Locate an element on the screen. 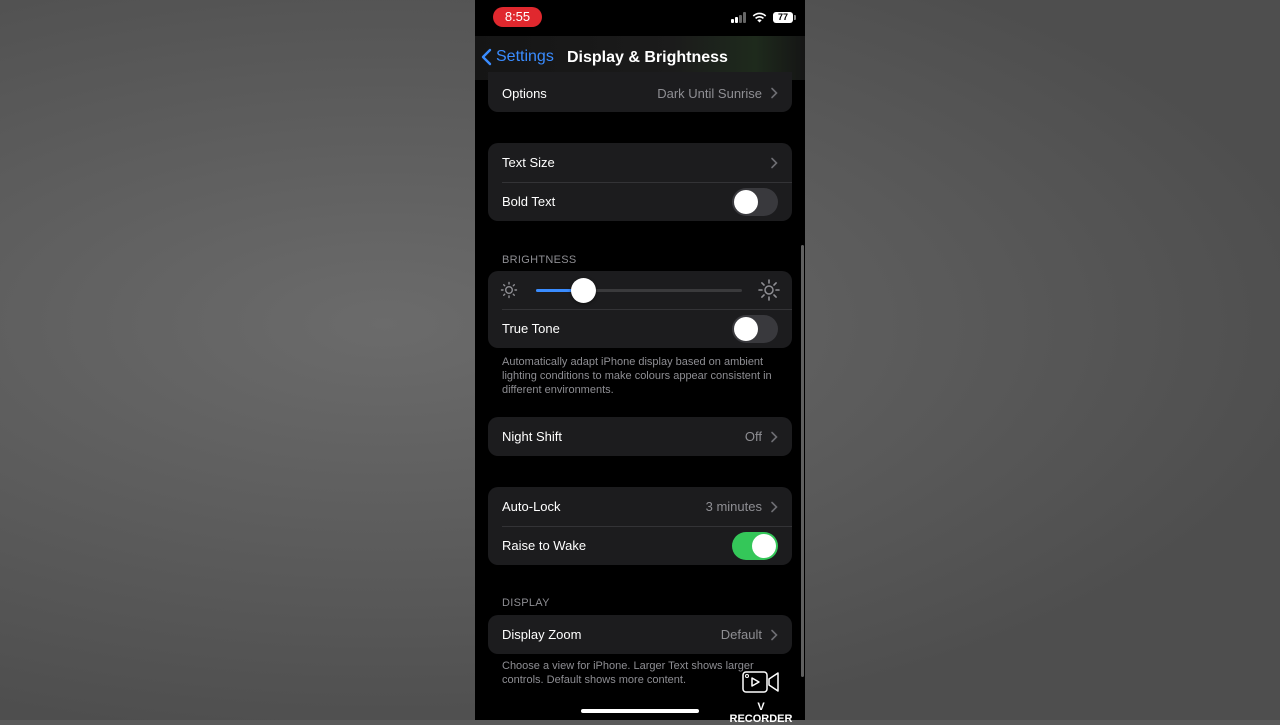 This screenshot has height=725, width=1280. back-button: Settings is located at coordinates (517, 57).